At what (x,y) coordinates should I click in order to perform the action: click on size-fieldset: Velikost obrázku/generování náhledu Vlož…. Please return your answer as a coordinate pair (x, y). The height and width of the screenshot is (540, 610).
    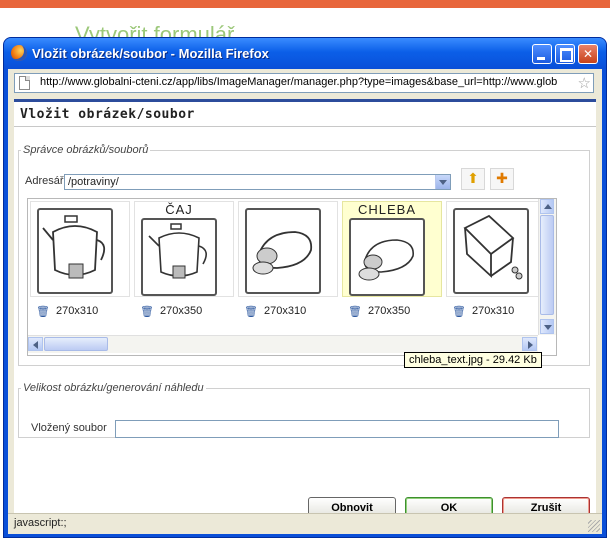
    Looking at the image, I should click on (304, 410).